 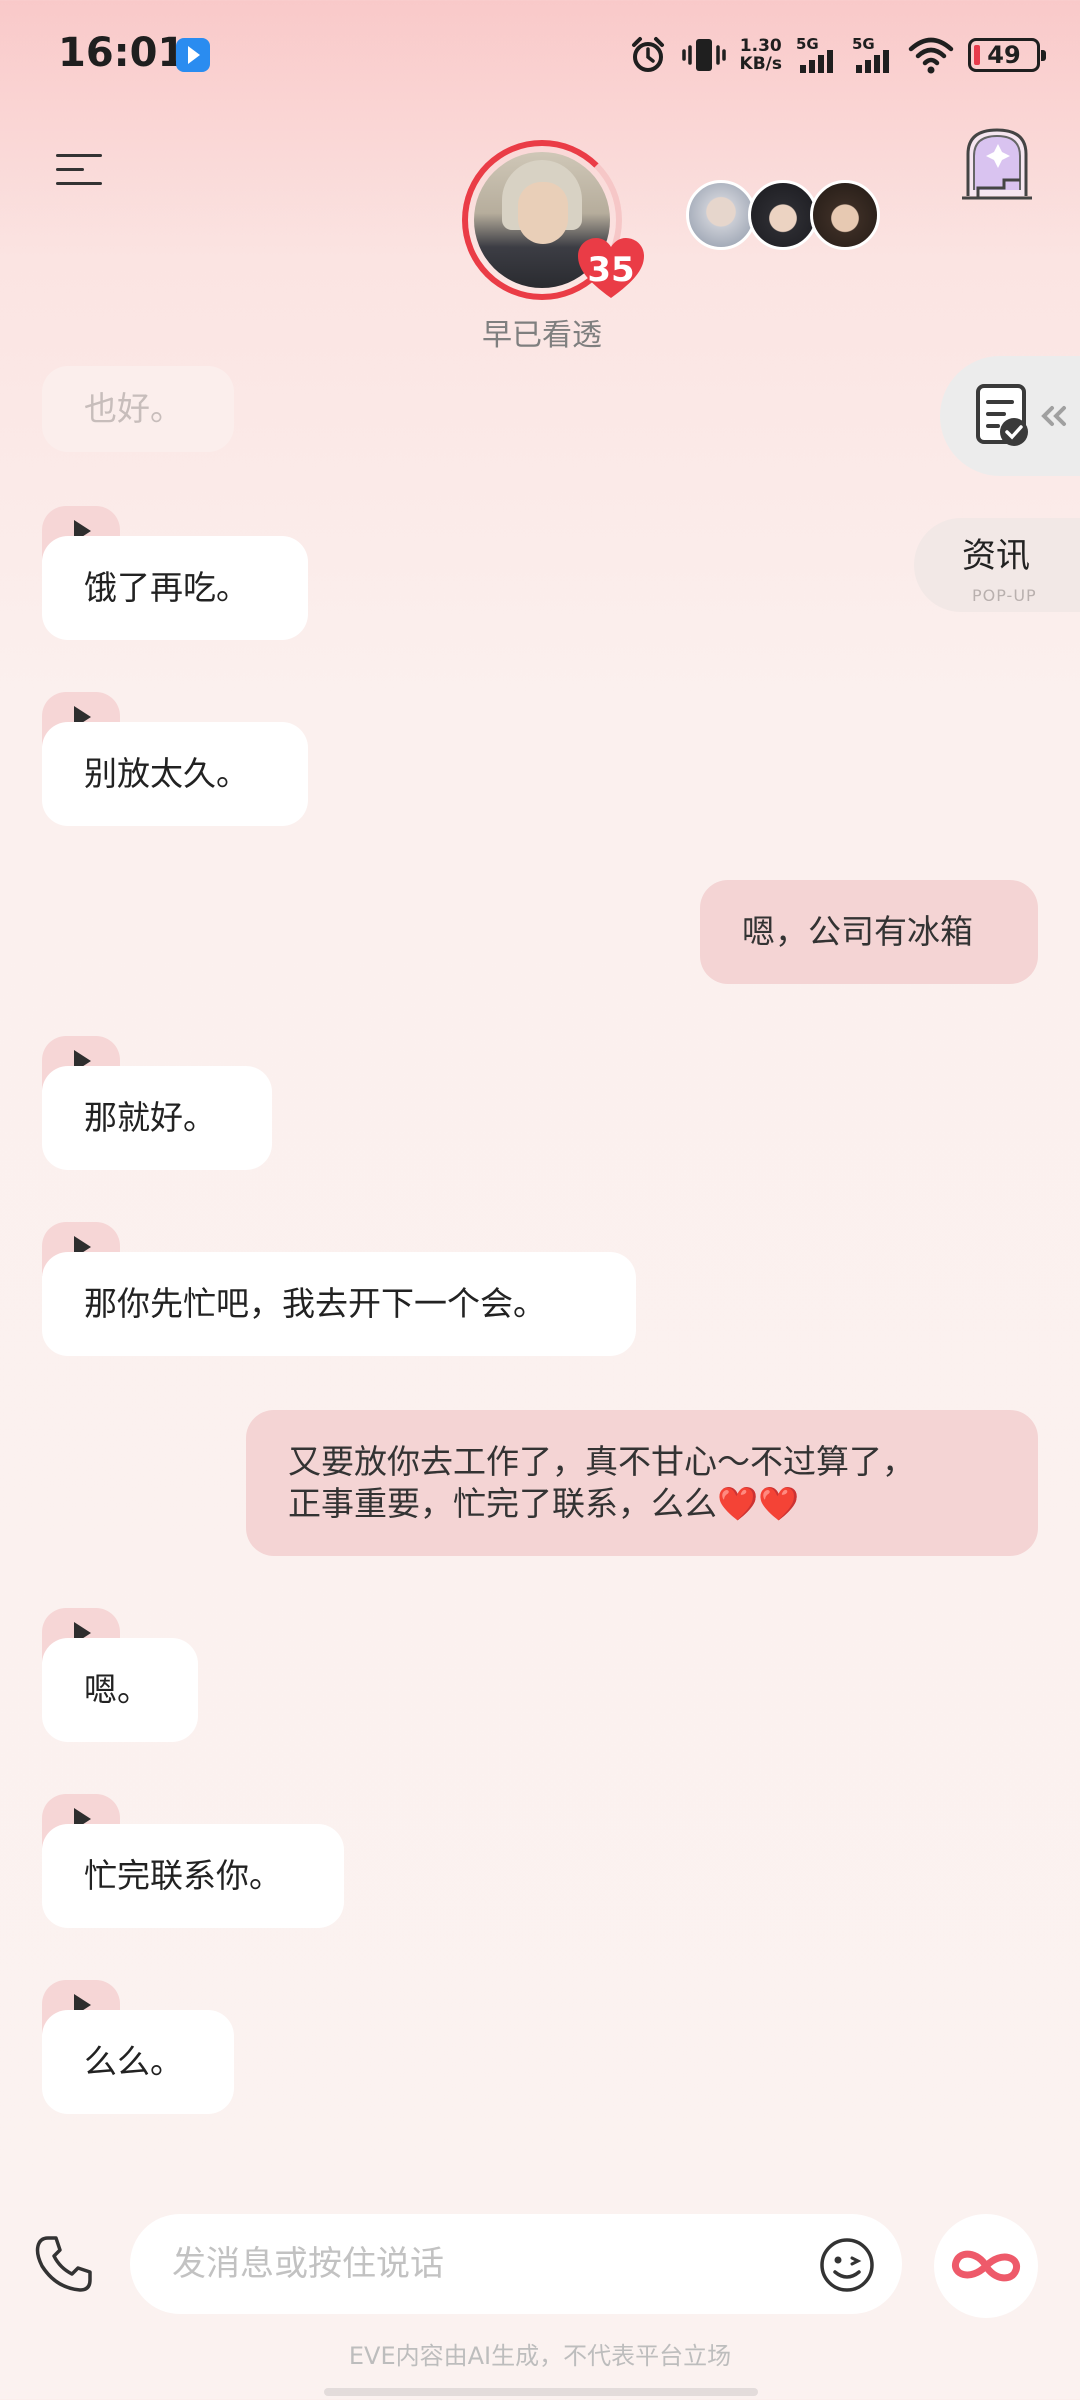 I want to click on message-text: 么么。, so click(x=133, y=2061).